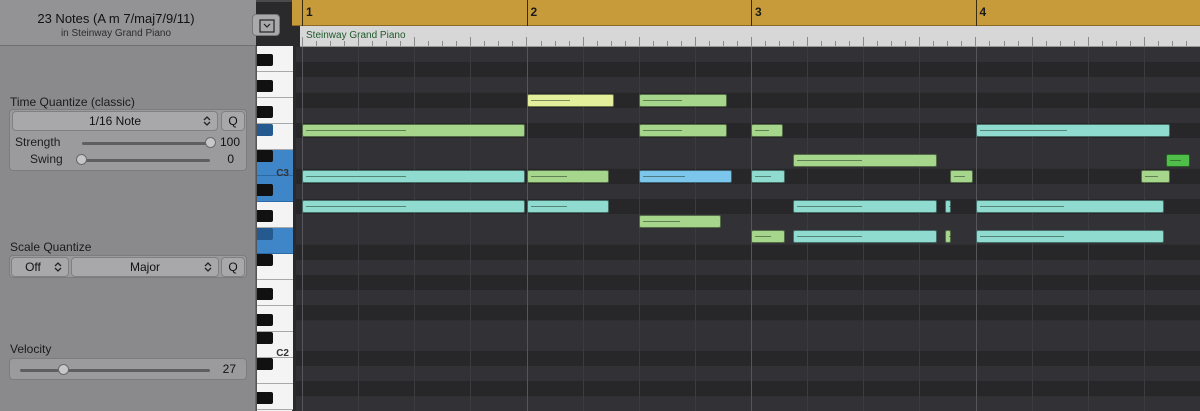 This screenshot has height=411, width=1200. I want to click on time-quantize-select: 1/16 Note, so click(115, 121).